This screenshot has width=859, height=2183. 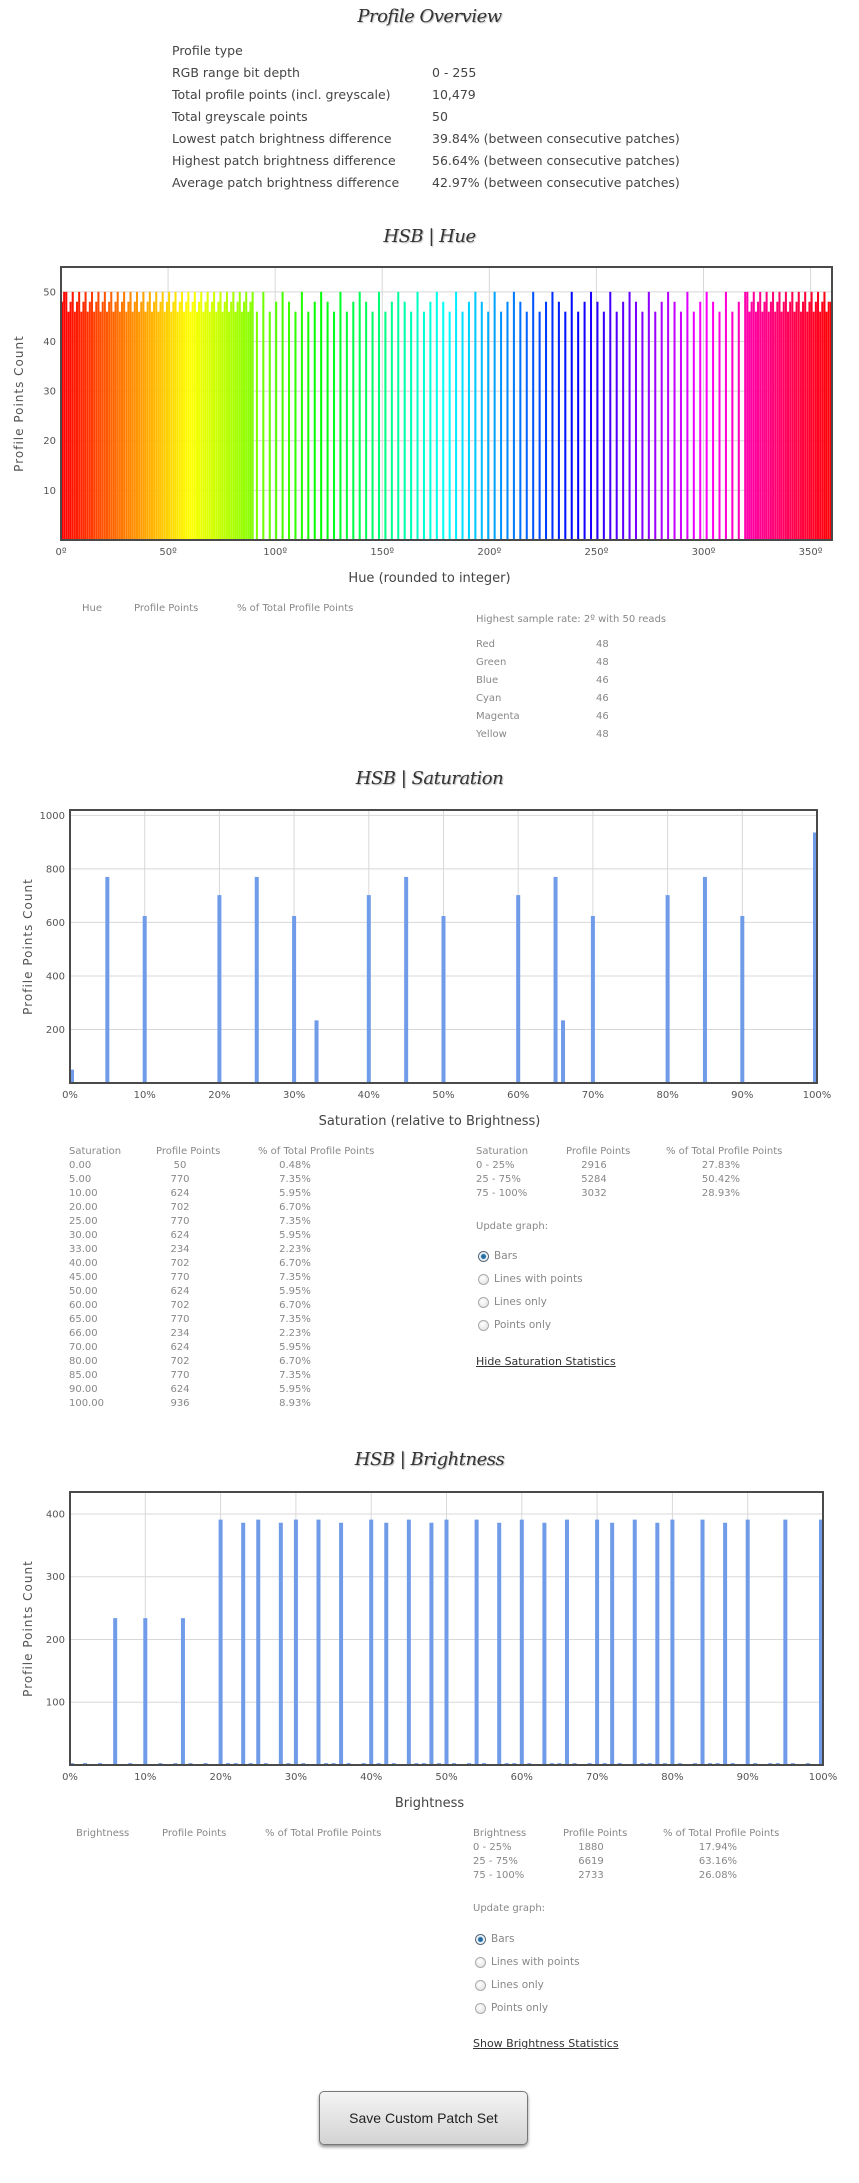 I want to click on graph-option-bars: Bars, so click(x=494, y=1939).